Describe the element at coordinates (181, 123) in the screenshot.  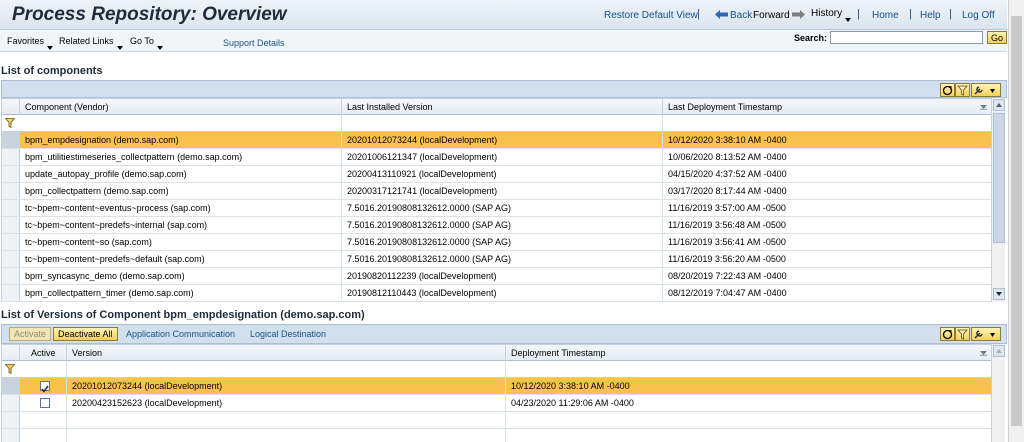
I see `filter-component-field` at that location.